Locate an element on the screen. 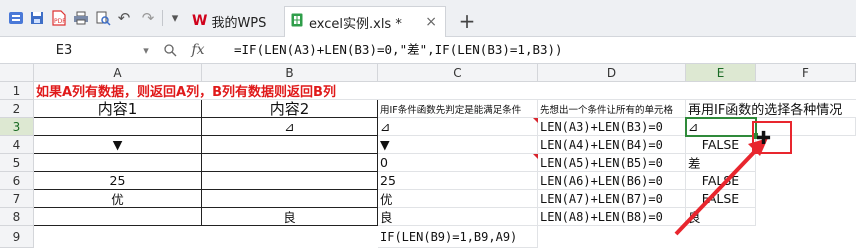  undo-icon: ↶ is located at coordinates (124, 18).